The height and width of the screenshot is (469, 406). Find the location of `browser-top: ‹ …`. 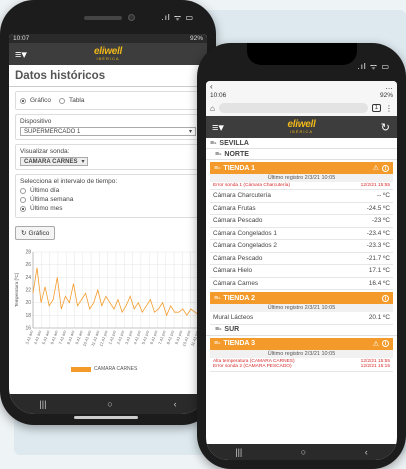

browser-top: ‹ … is located at coordinates (301, 86).